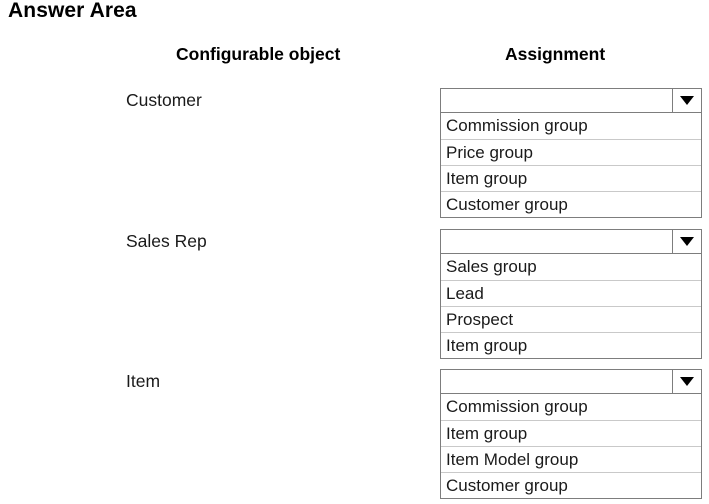 Image resolution: width=709 pixels, height=504 pixels. What do you see at coordinates (164, 100) in the screenshot?
I see `row-label-customer: Customer` at bounding box center [164, 100].